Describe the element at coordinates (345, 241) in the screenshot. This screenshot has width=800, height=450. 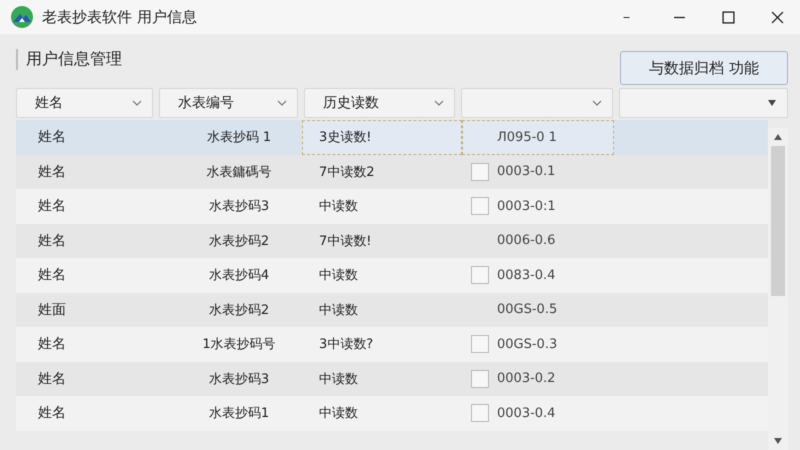
I see `table-cell-text: 7中读数!` at that location.